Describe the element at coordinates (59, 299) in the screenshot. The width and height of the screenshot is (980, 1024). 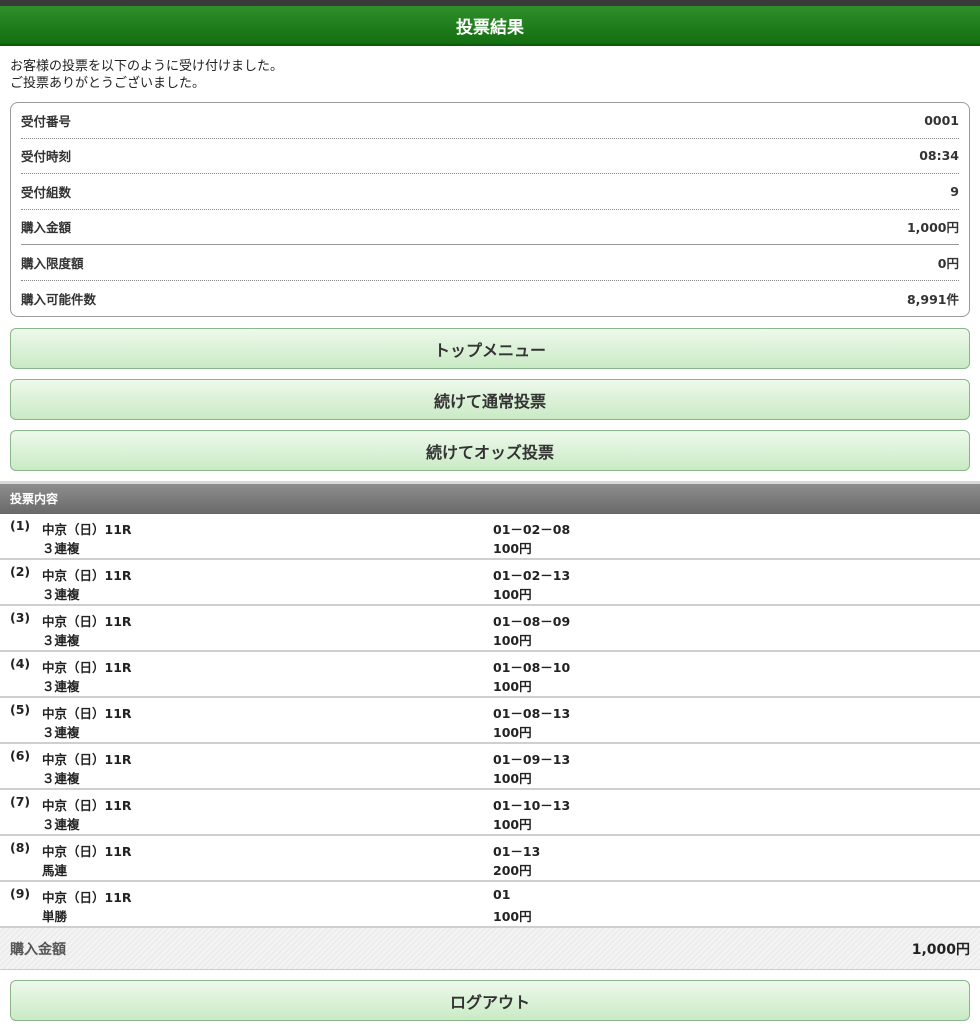
I see `info-label: 購入可能件数` at that location.